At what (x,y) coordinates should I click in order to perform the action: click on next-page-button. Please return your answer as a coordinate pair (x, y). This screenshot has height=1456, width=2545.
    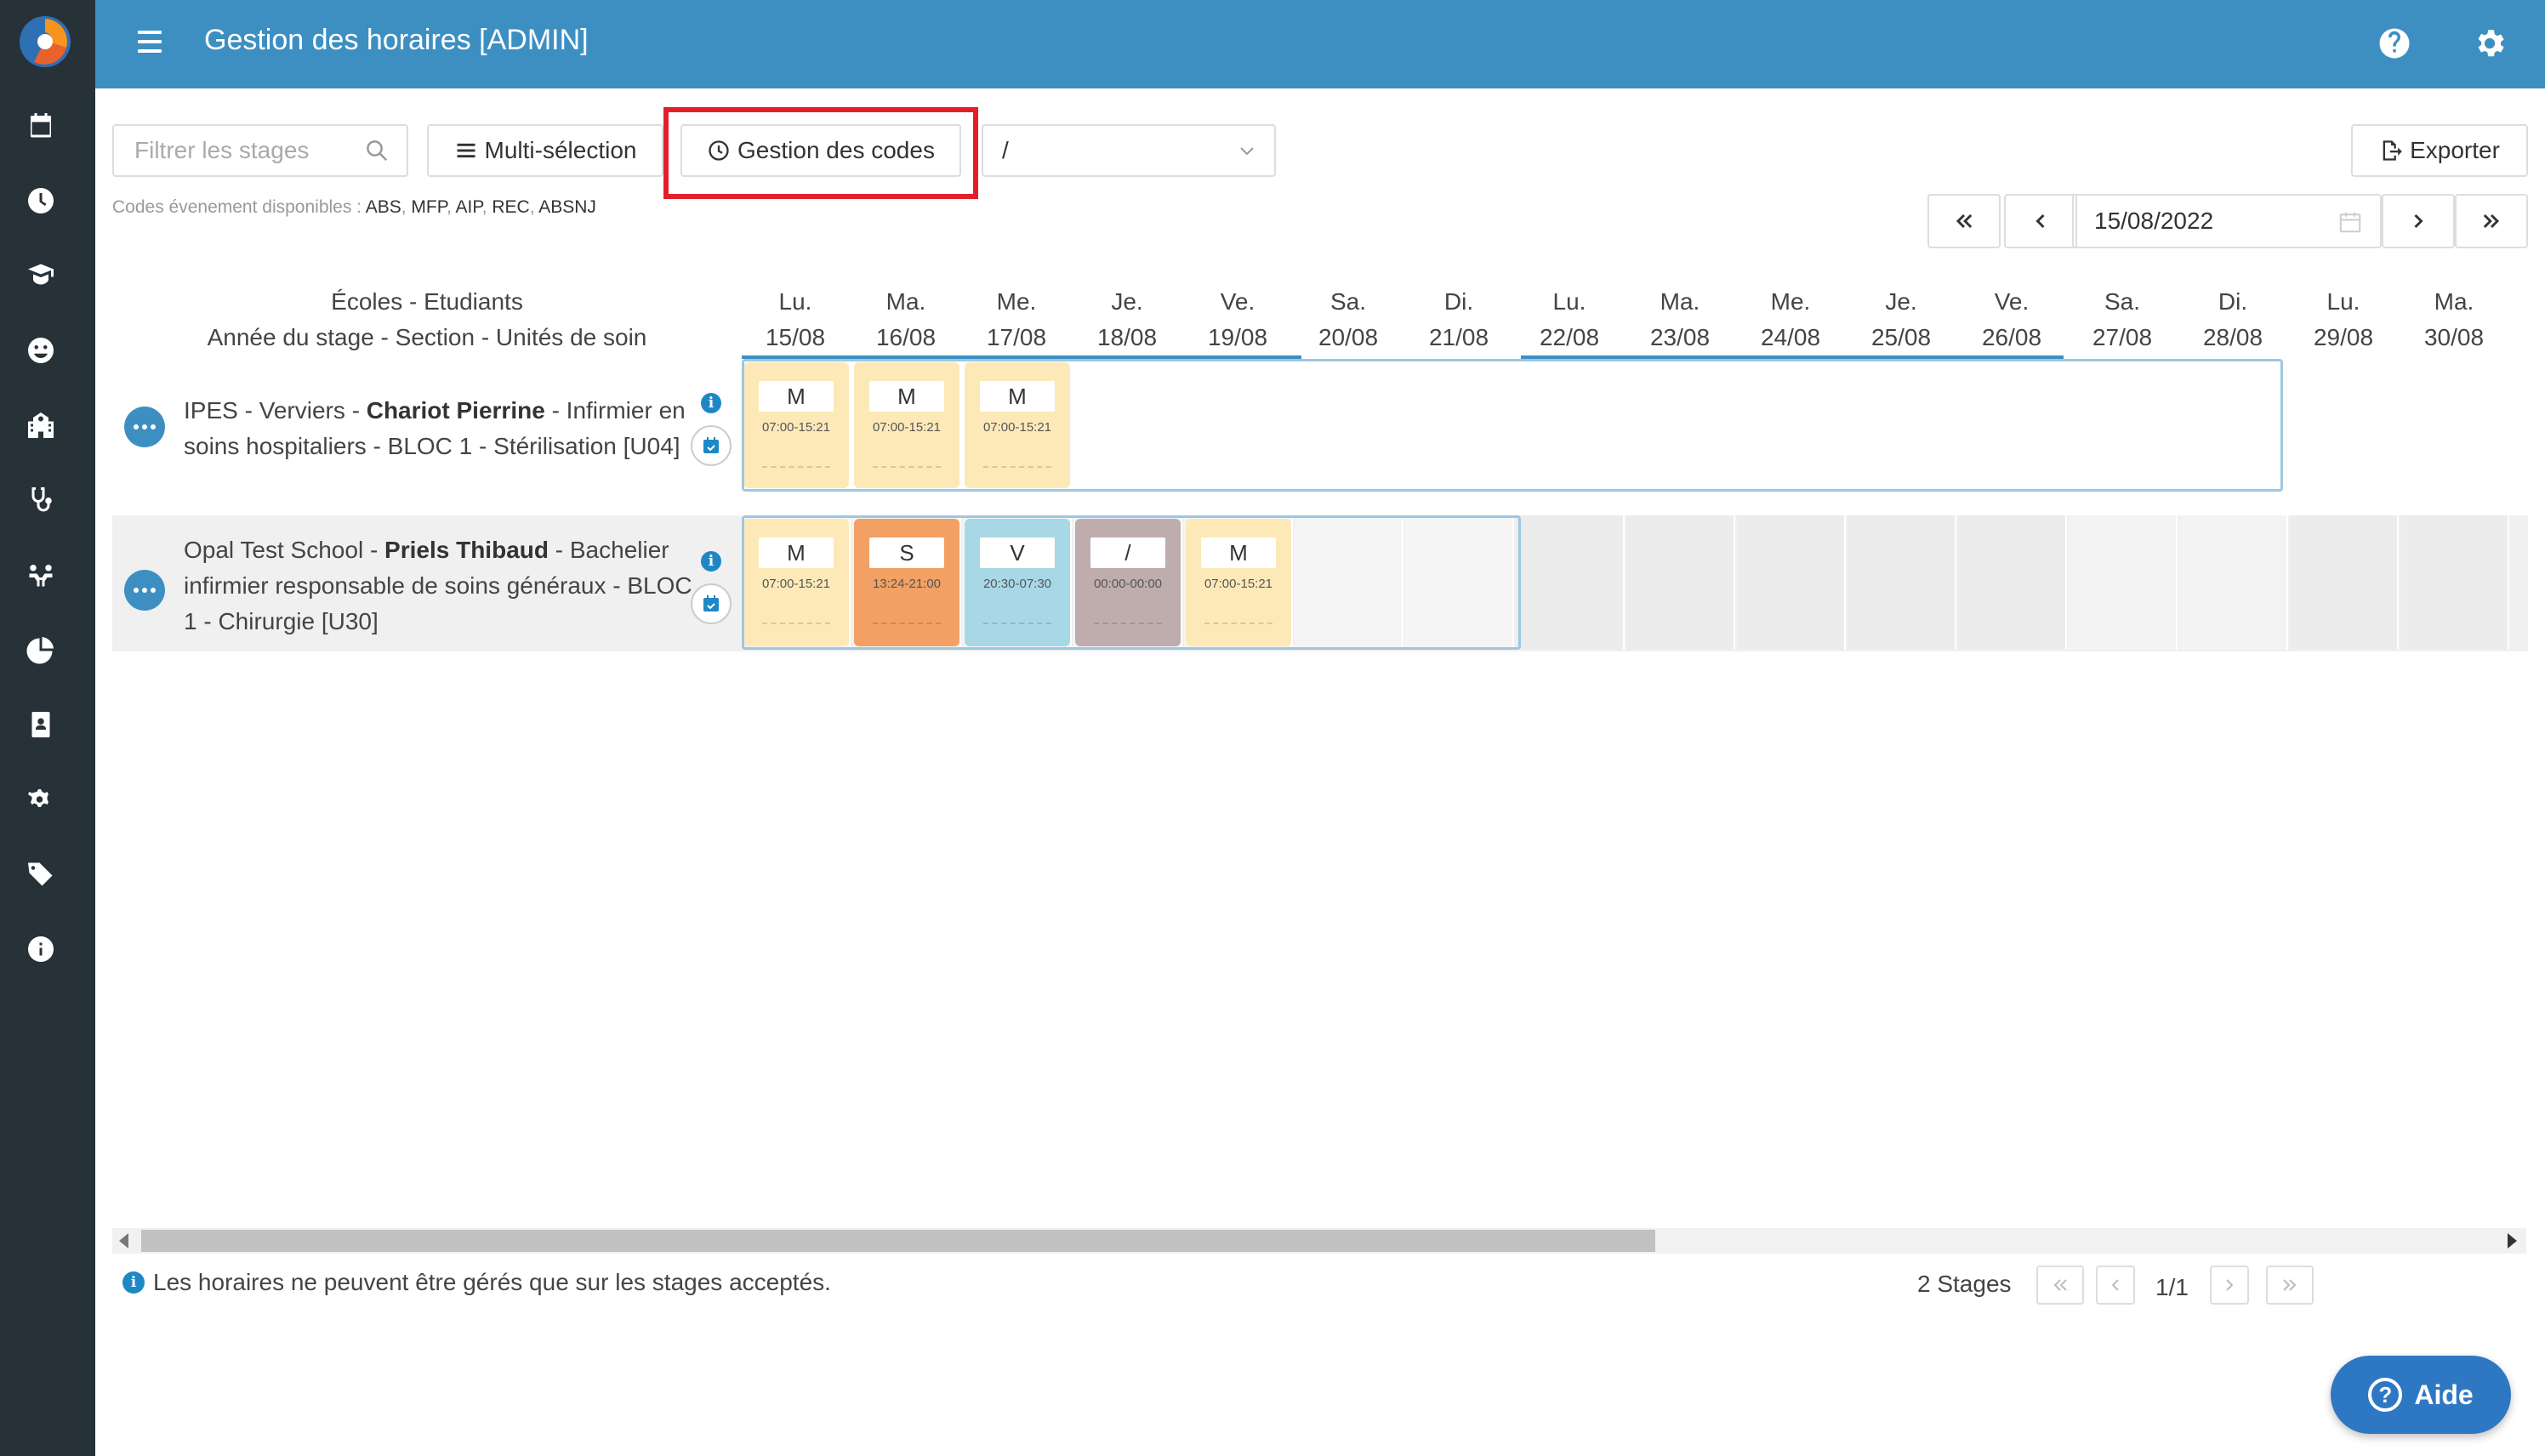
    Looking at the image, I should click on (2229, 1285).